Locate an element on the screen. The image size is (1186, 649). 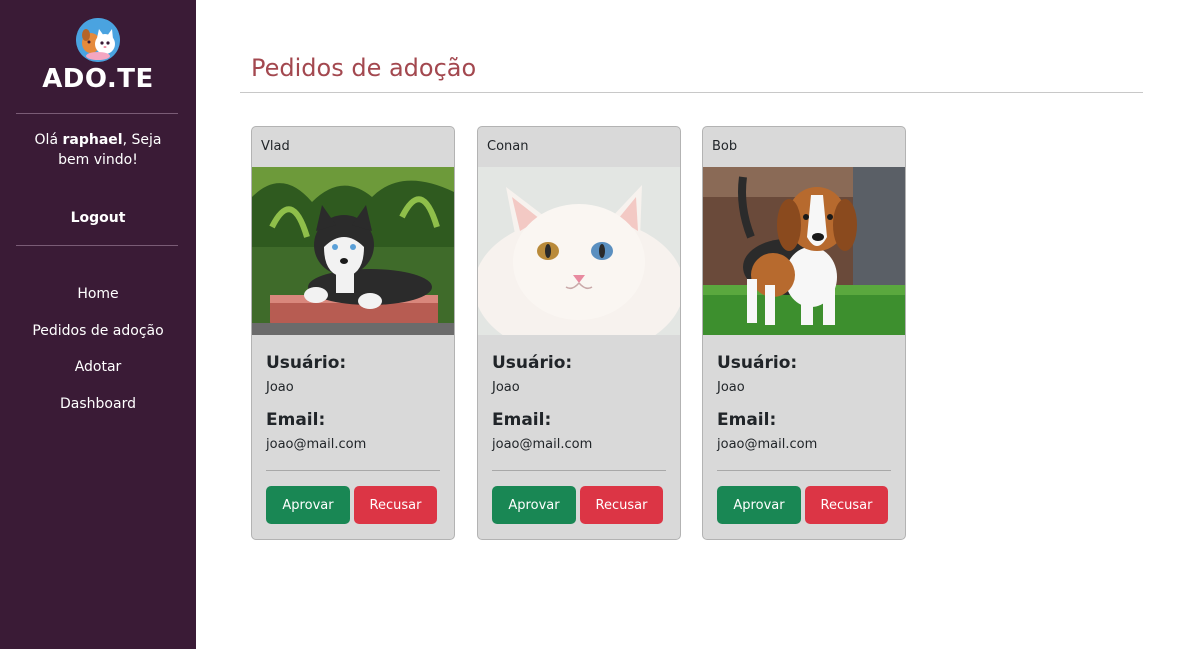
logout-link: Logout is located at coordinates (98, 218).